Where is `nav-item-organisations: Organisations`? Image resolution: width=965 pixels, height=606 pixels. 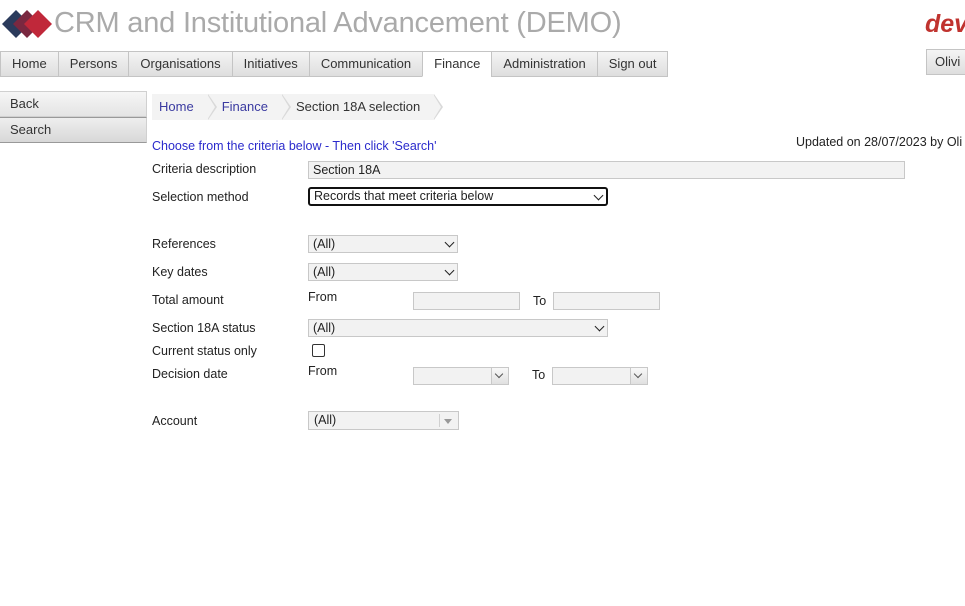
nav-item-organisations: Organisations is located at coordinates (180, 64).